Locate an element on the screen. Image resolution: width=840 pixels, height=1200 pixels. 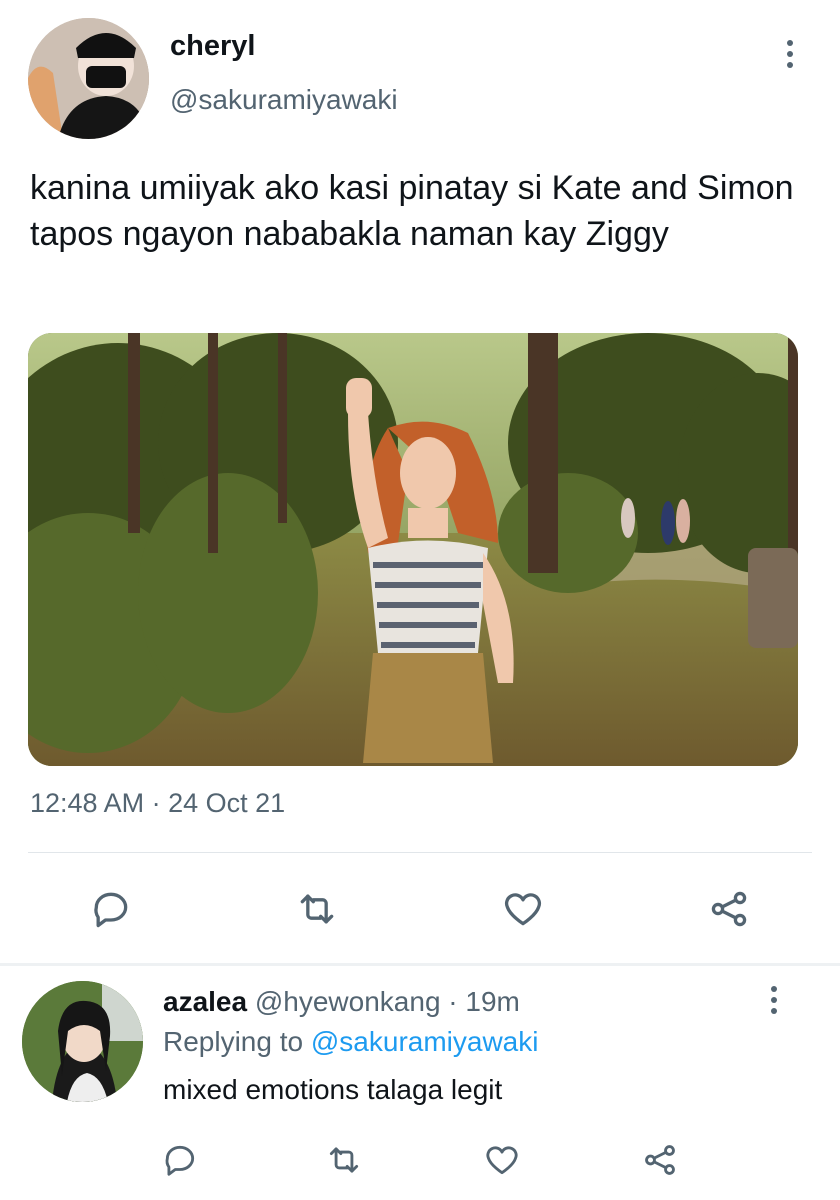
replying-to-link: @sakuramiyawaki is located at coordinates (425, 1041).